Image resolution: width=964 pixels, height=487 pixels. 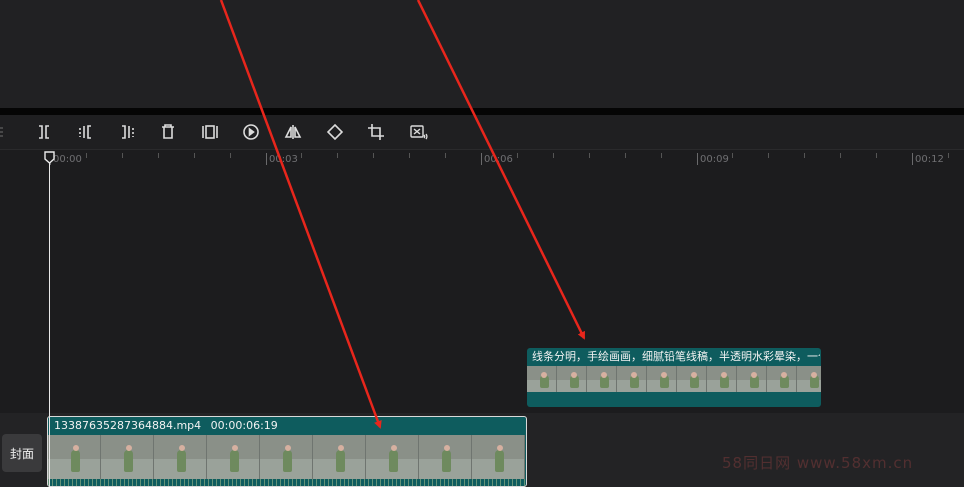 What do you see at coordinates (210, 132) in the screenshot?
I see `freeze-frame-icon` at bounding box center [210, 132].